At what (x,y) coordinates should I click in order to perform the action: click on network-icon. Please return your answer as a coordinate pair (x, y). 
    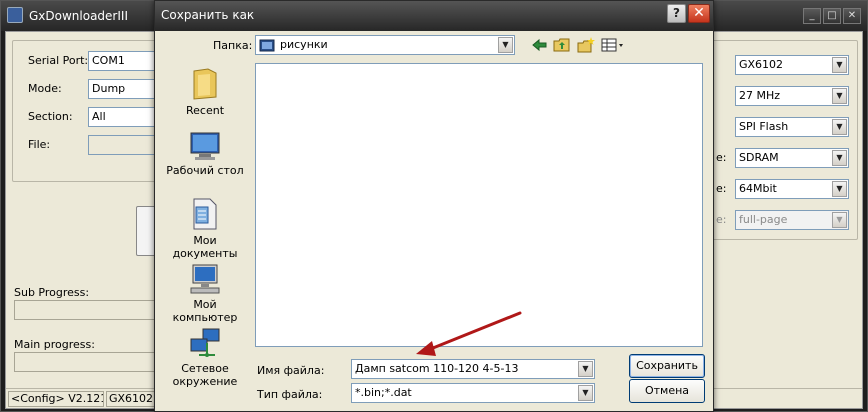
    Looking at the image, I should click on (205, 342).